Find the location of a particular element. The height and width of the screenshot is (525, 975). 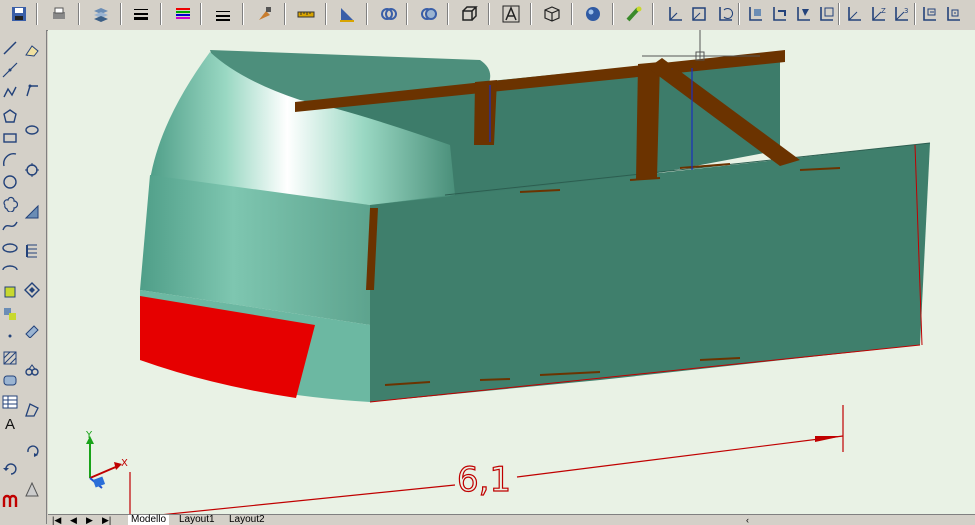

dimension-arrow is located at coordinates (829, 439).